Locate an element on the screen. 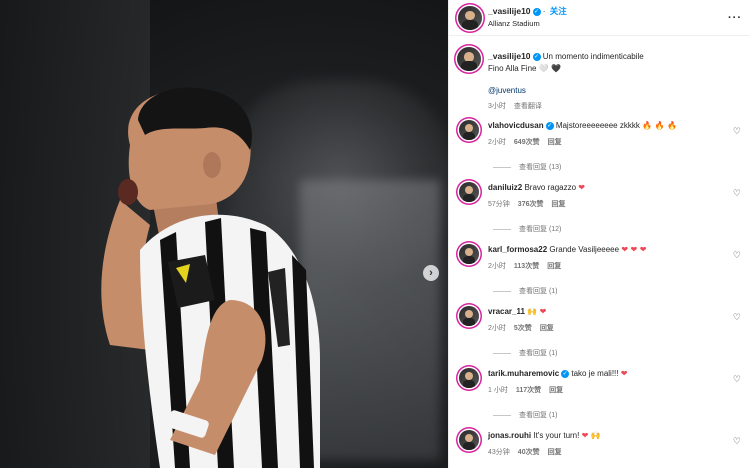  comment-like-count: 113次赞 is located at coordinates (526, 266).